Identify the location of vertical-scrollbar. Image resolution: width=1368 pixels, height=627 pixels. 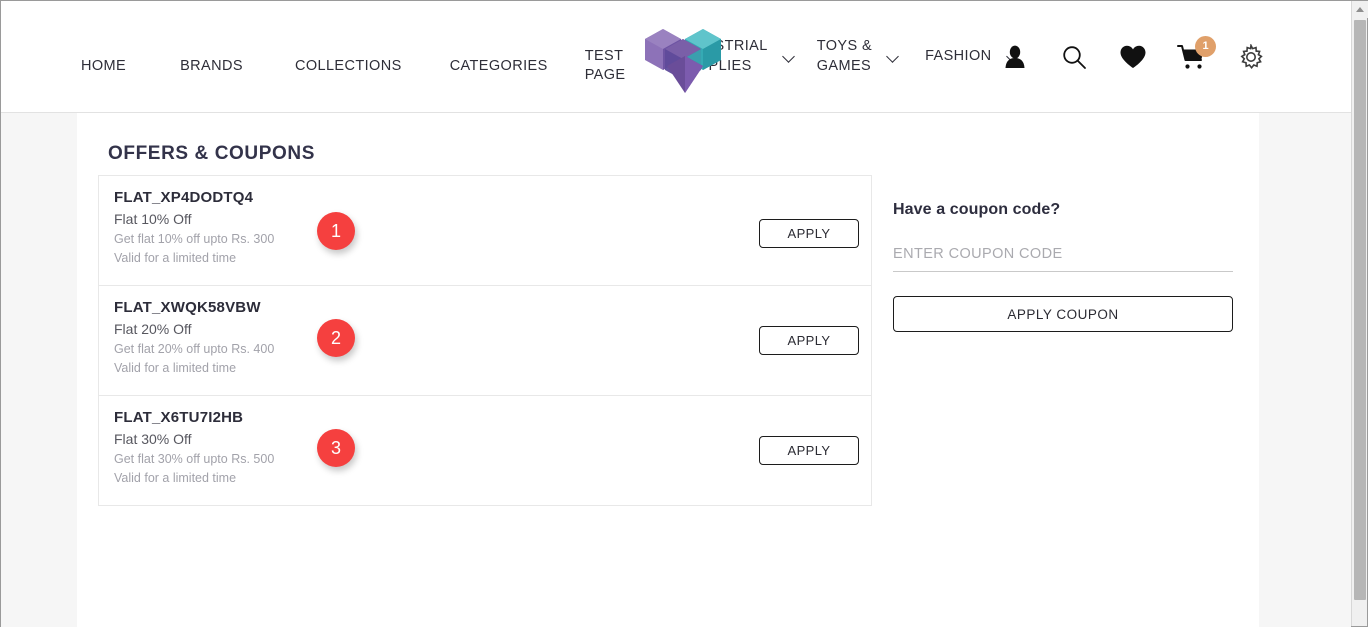
(1359, 313).